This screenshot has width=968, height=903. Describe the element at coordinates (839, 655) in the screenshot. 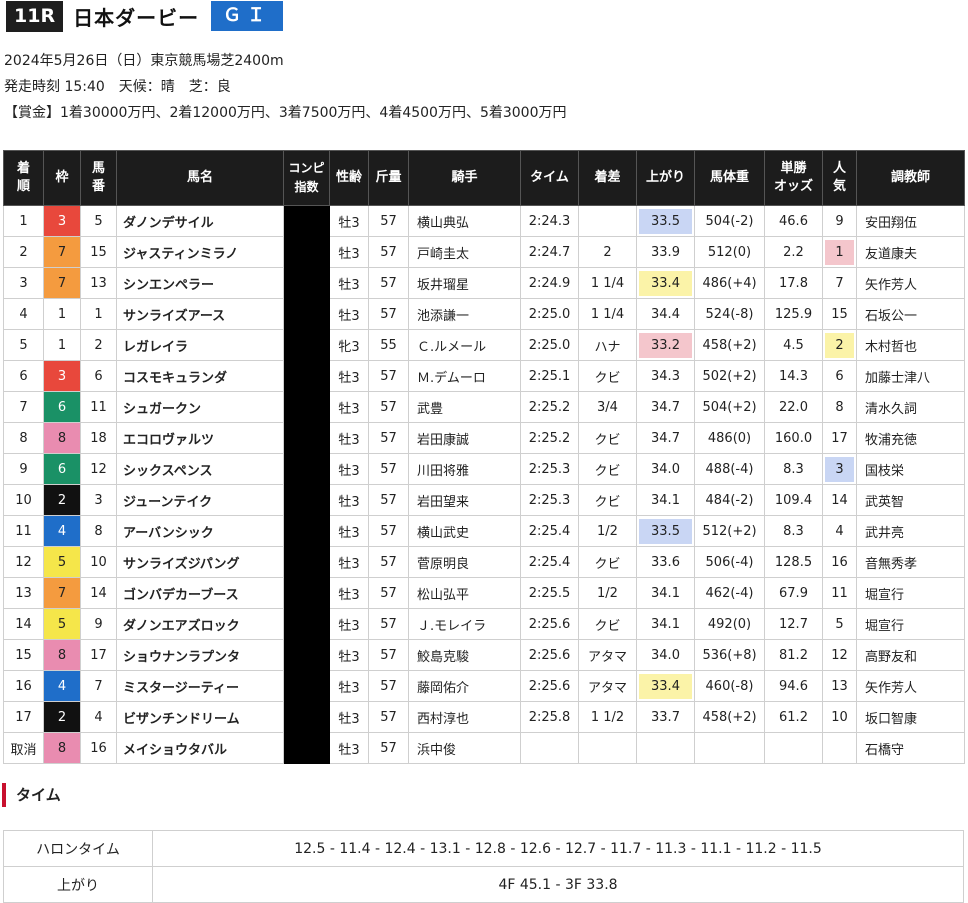

I see `popularity-value: 12` at that location.